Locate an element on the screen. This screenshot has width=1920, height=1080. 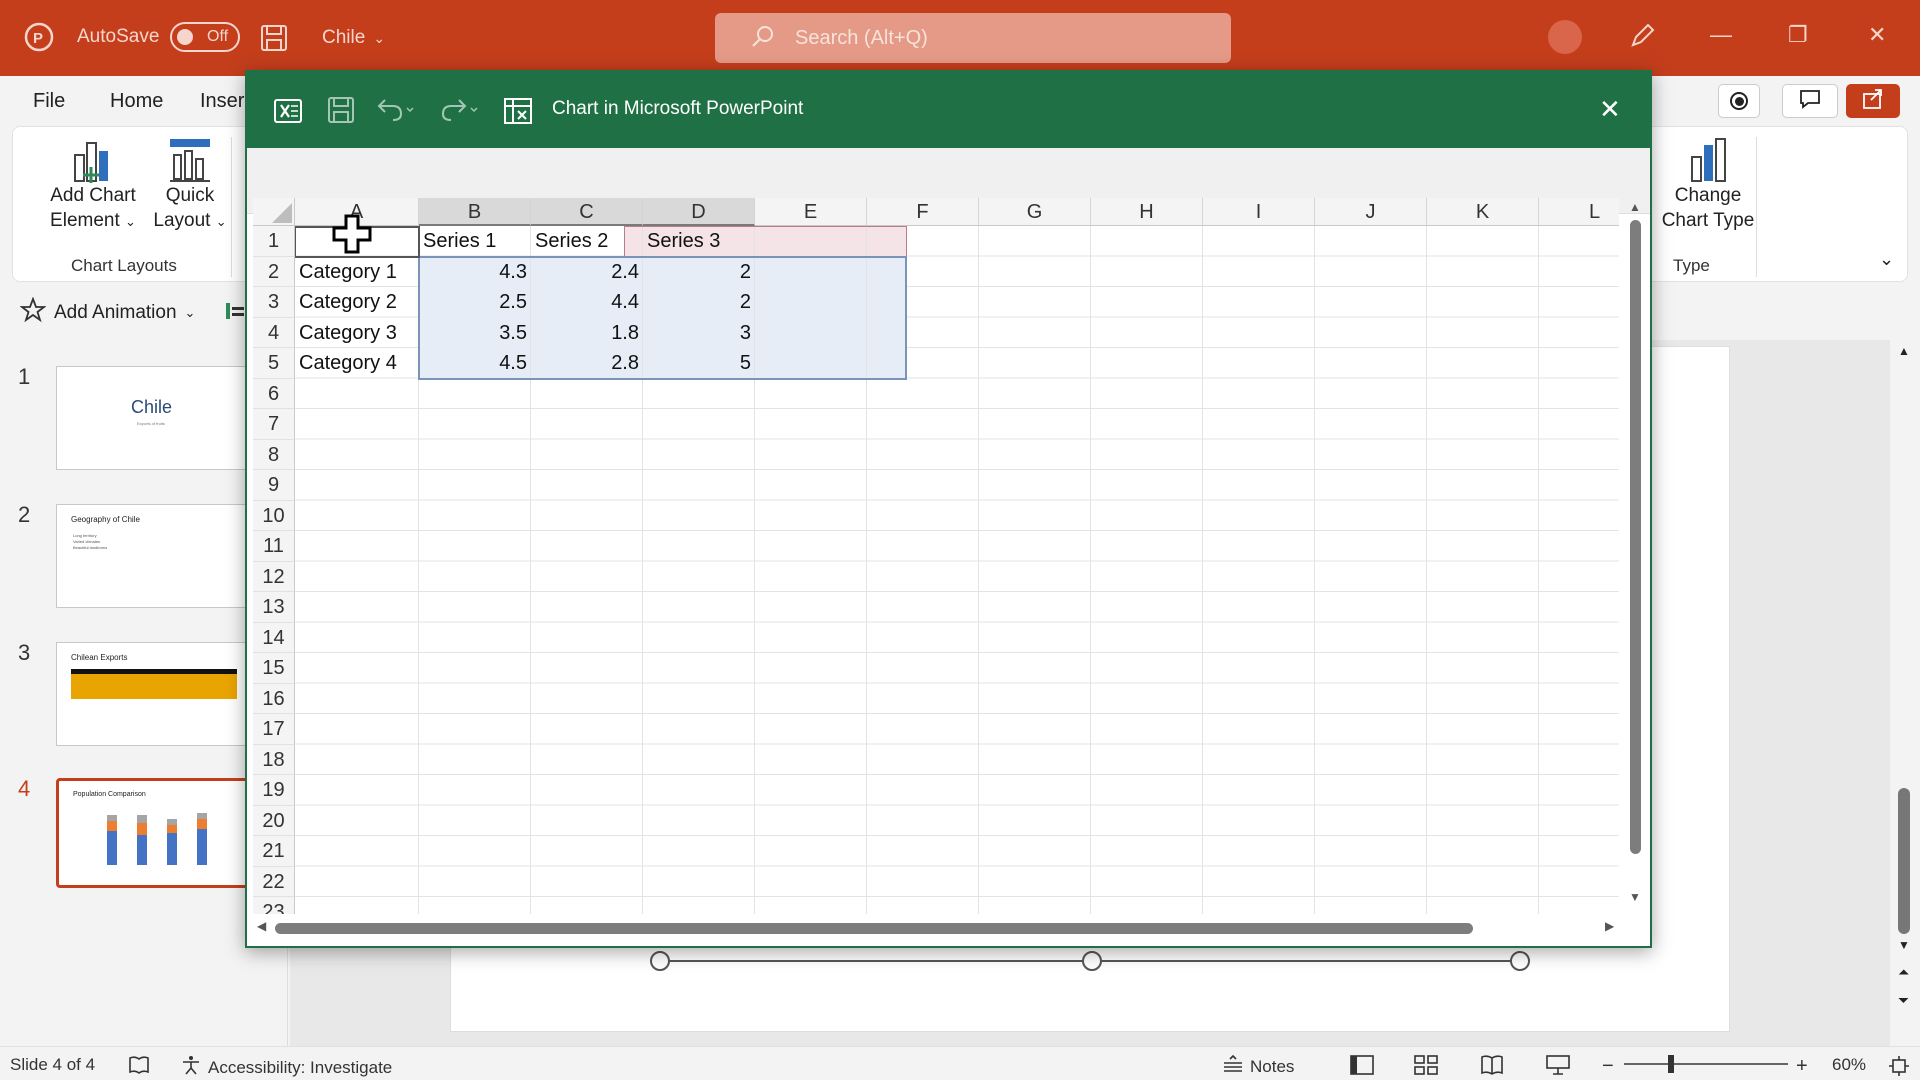
next-slide-icon: ⏷ is located at coordinates (1903, 1000).